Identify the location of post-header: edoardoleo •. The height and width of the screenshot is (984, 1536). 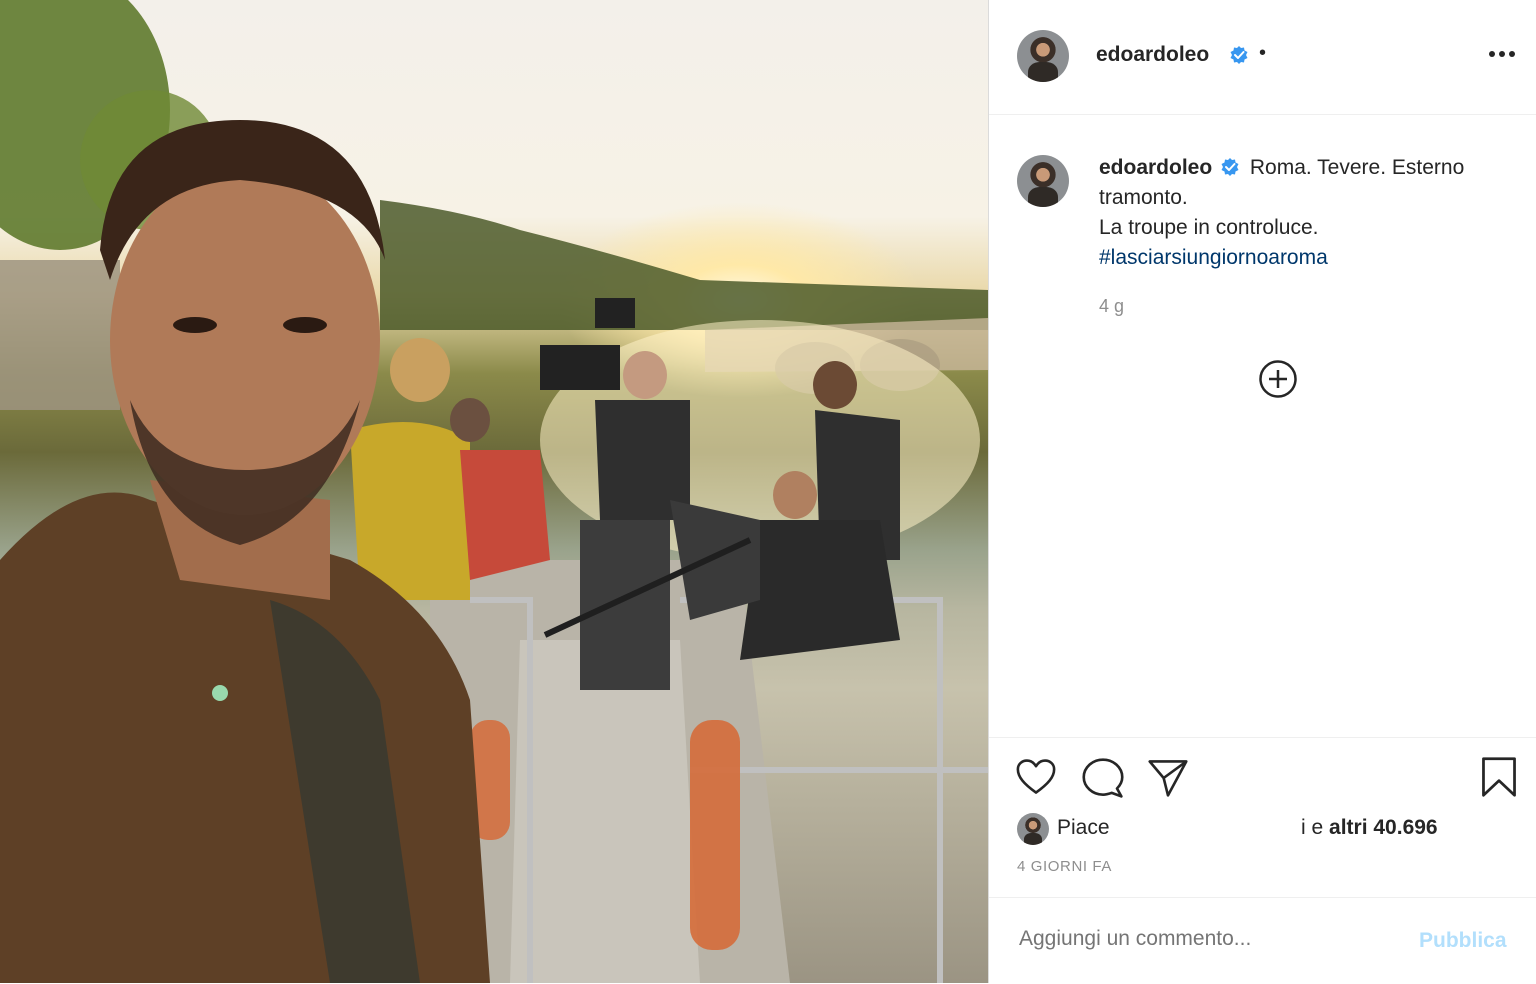
(1262, 57).